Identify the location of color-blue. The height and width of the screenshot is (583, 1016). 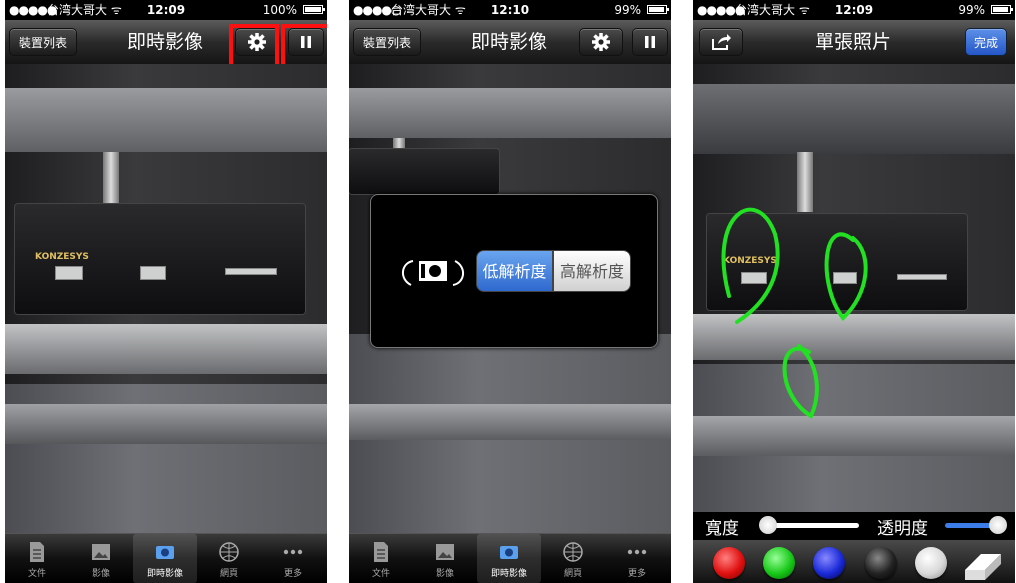
(829, 563).